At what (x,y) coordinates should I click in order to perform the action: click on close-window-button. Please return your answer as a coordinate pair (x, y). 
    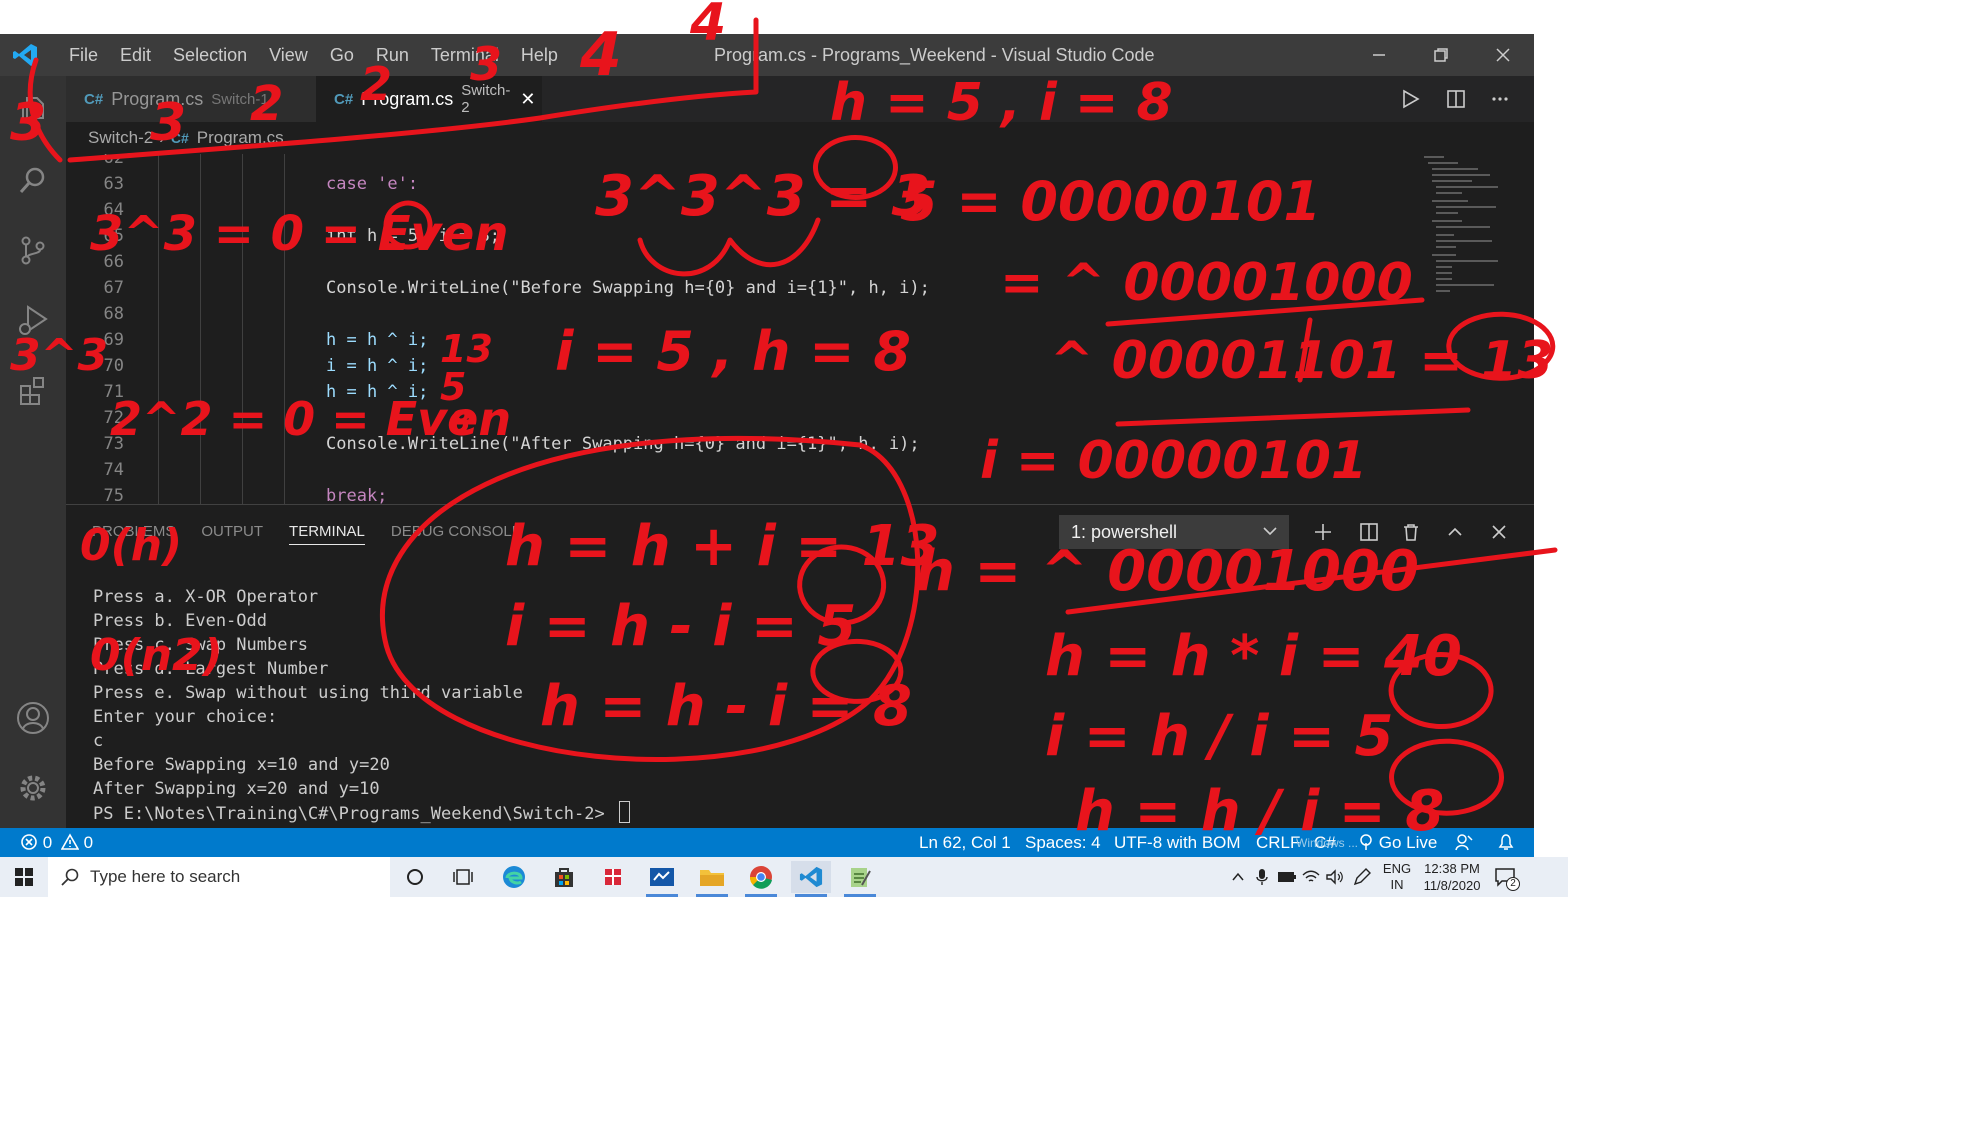
    Looking at the image, I should click on (1503, 55).